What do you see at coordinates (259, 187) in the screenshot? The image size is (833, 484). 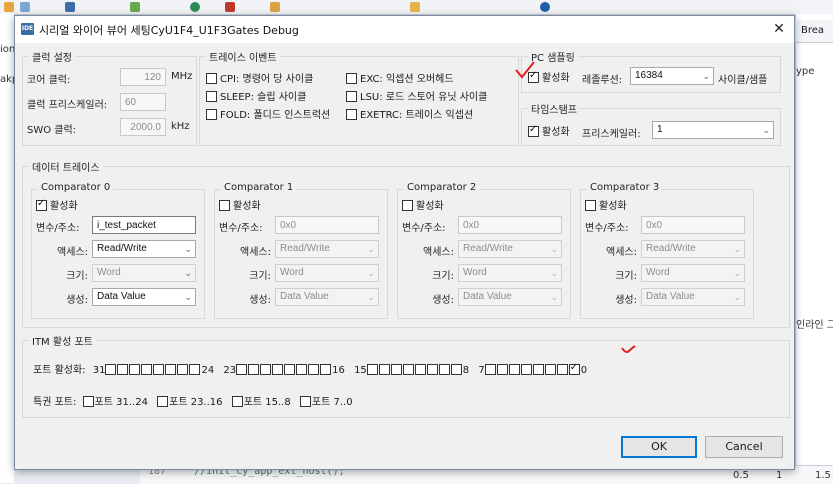 I see `comparator-1-title: Comparator 1` at bounding box center [259, 187].